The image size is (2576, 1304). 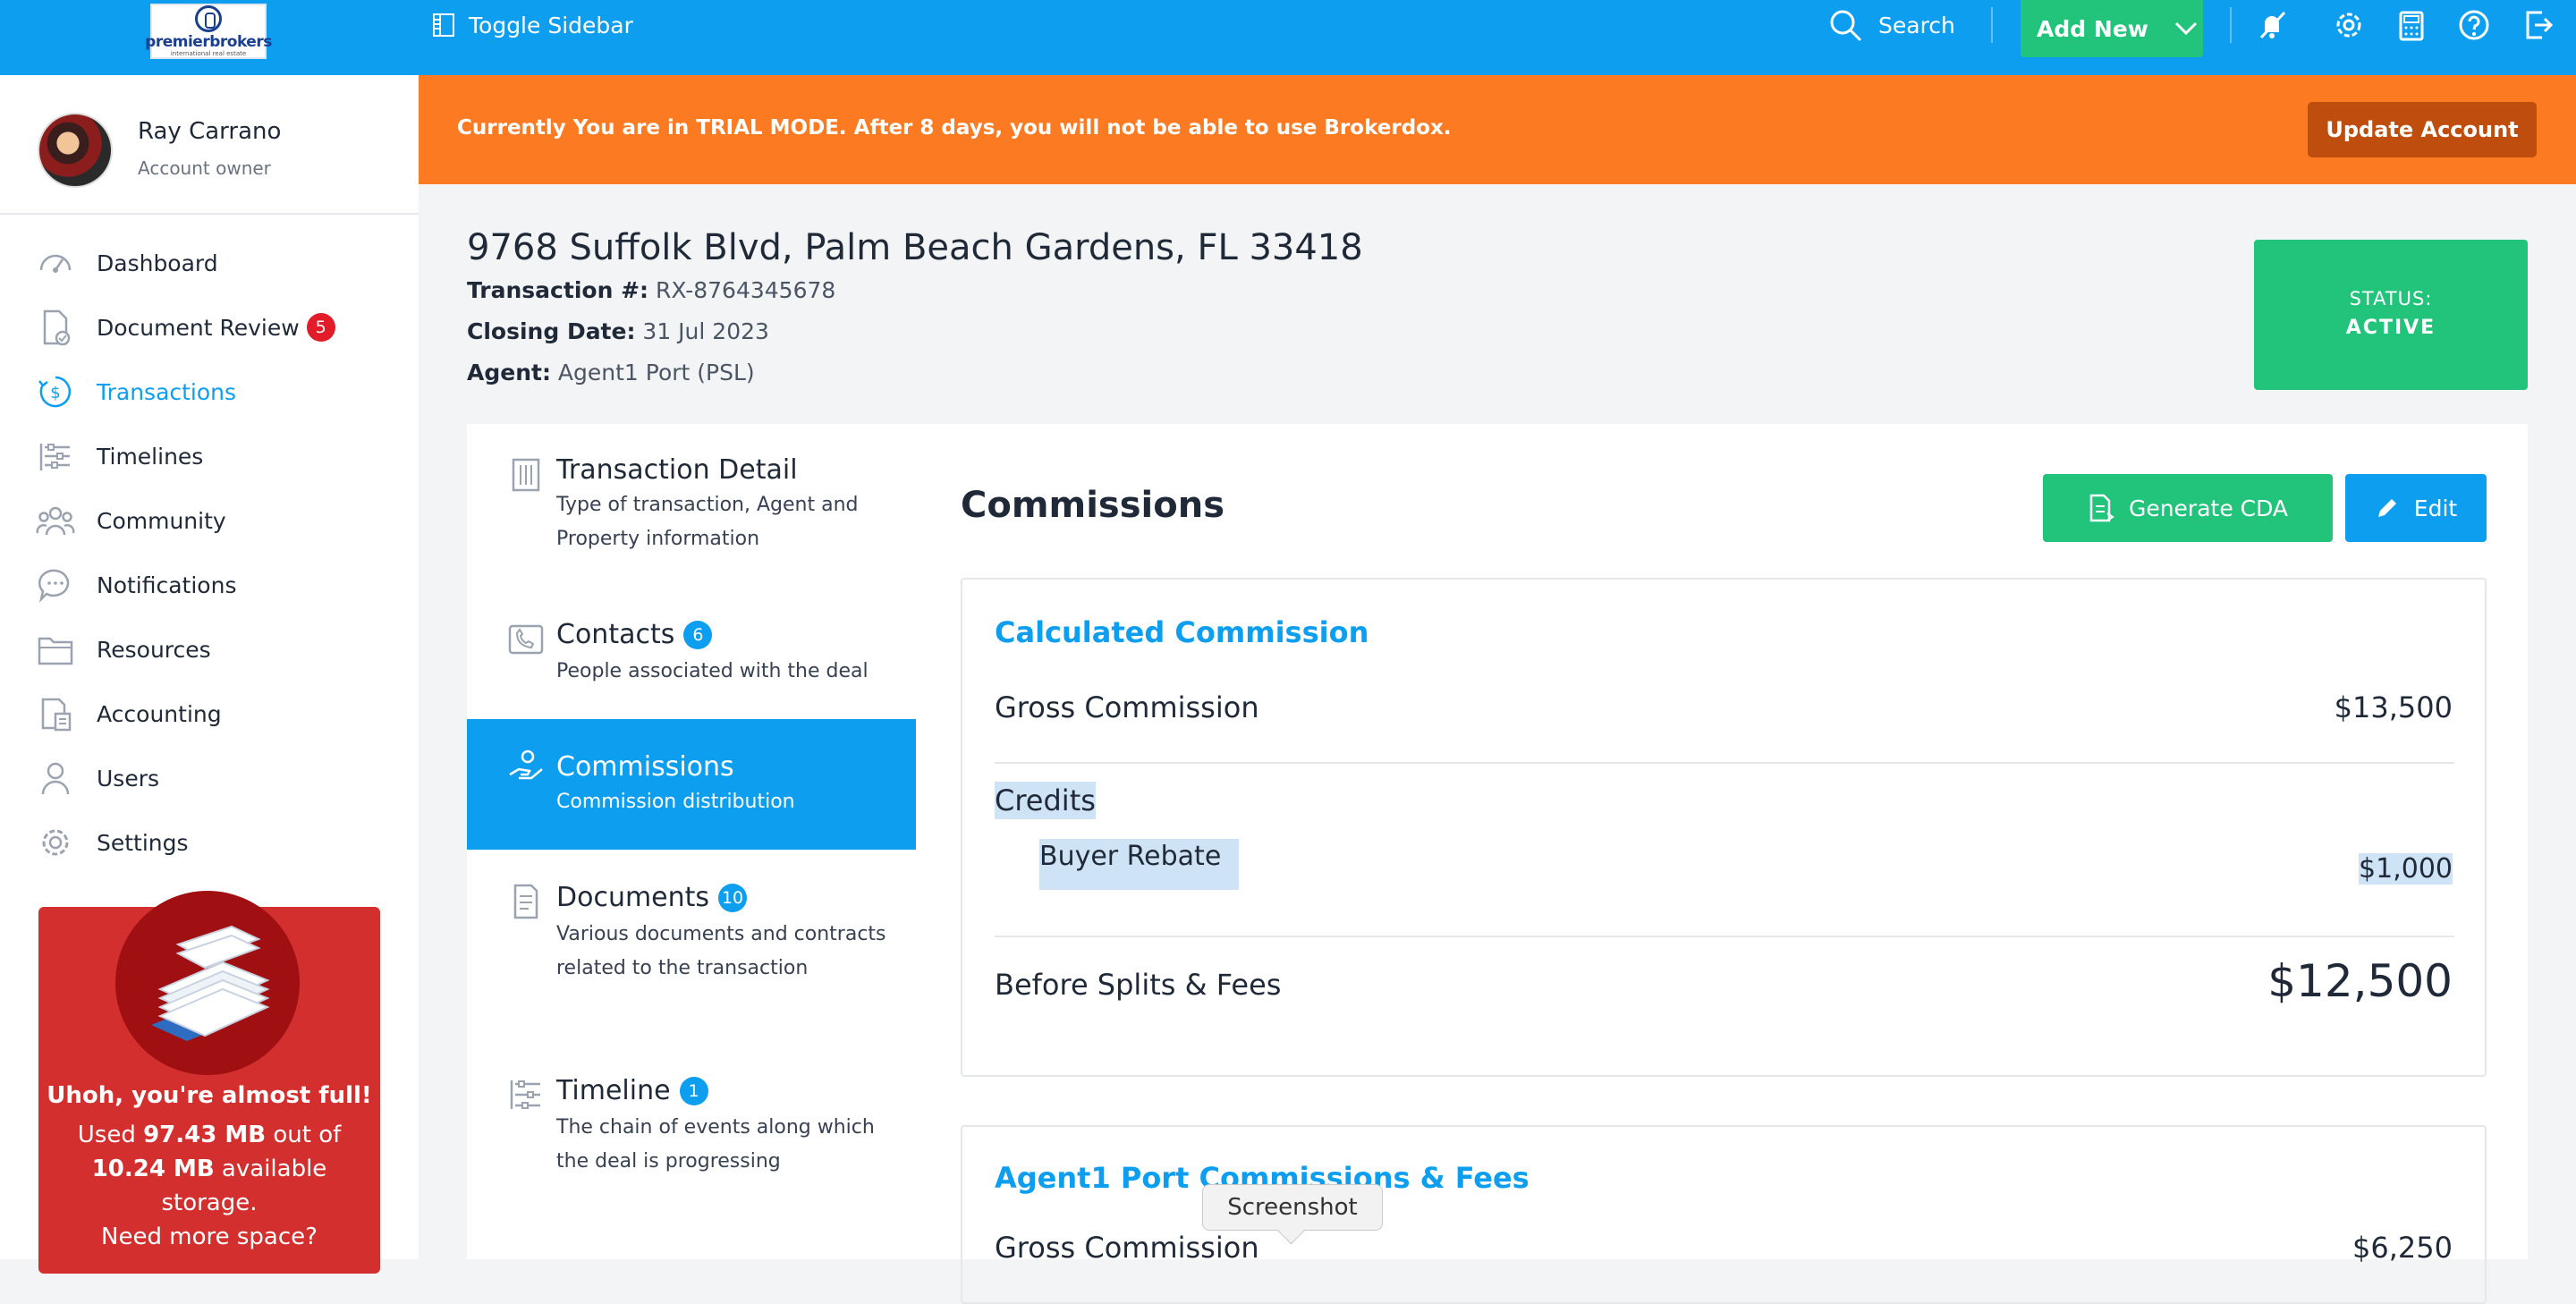 I want to click on toggle-sidebar-button: Toggle Sidebar, so click(x=533, y=25).